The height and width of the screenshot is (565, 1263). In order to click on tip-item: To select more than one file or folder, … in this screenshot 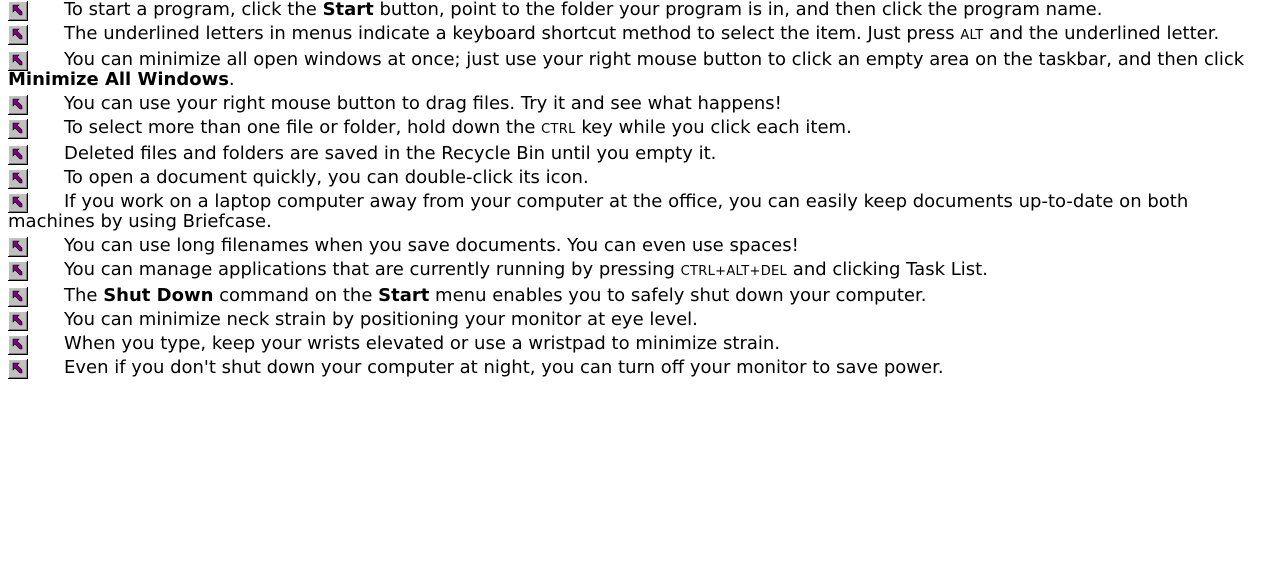, I will do `click(633, 129)`.